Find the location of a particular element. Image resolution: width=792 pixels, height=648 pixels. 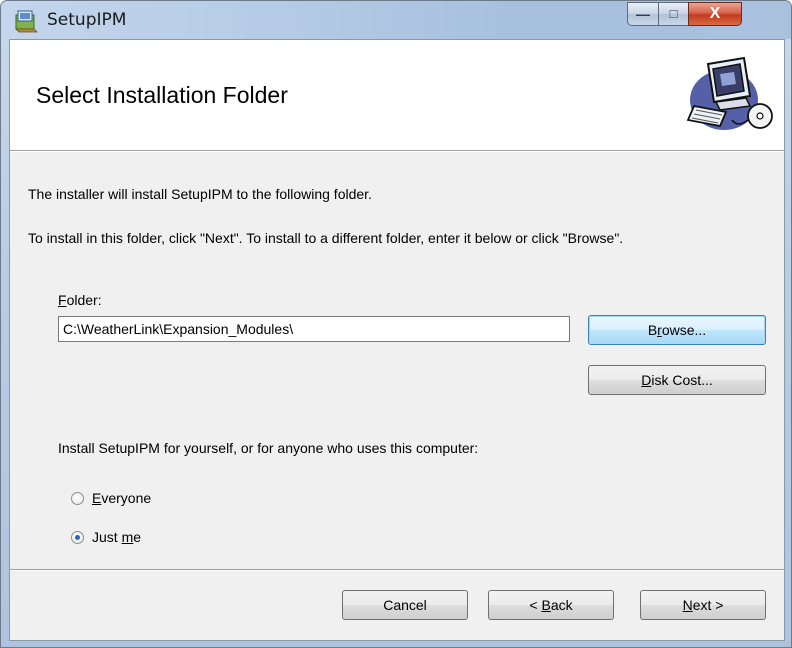

close-button: X is located at coordinates (715, 14).